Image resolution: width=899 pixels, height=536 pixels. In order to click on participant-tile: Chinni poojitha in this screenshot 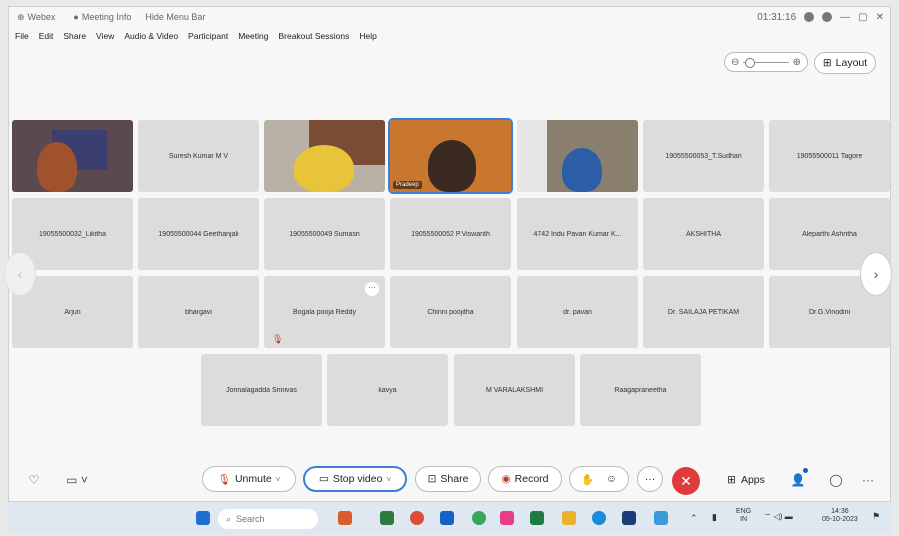, I will do `click(450, 312)`.